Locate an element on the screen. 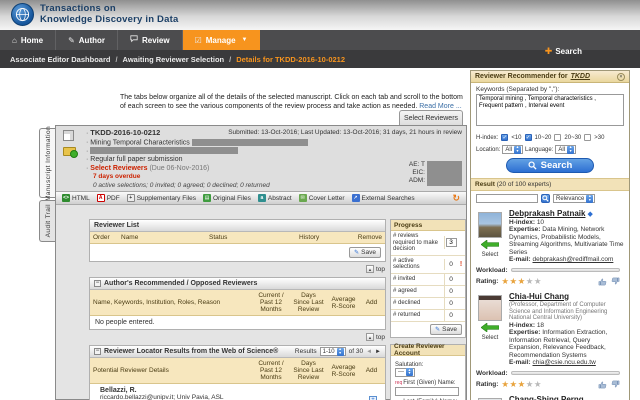  tab-audit-trail: Audit Trail is located at coordinates (47, 221).